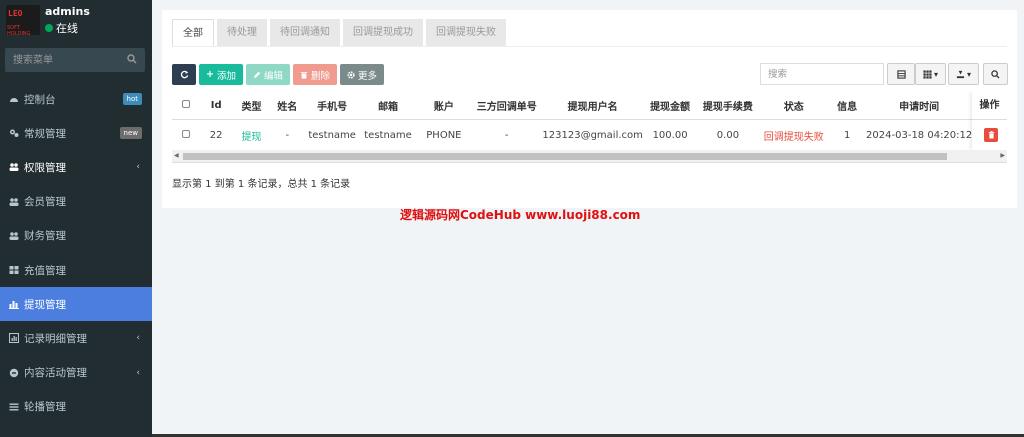  I want to click on scroll-left-arrow-icon: ◀, so click(176, 156).